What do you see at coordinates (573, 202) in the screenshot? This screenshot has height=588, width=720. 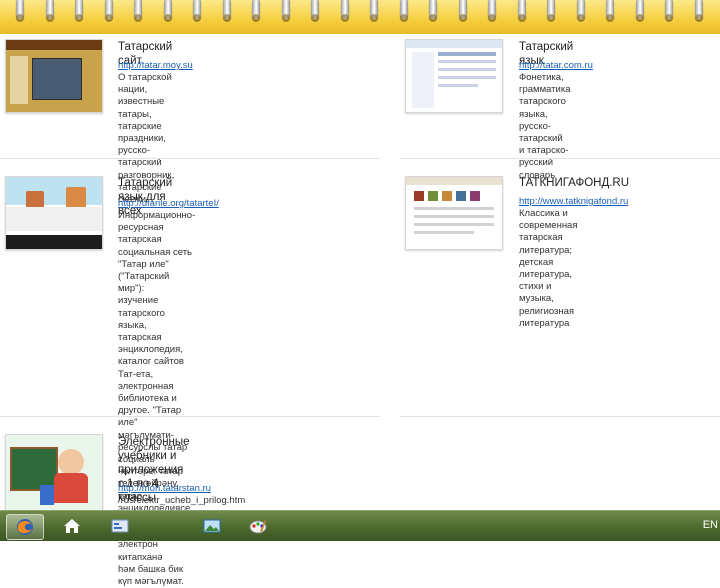 I see `card-link: http://www.tatknigafond.ru` at bounding box center [573, 202].